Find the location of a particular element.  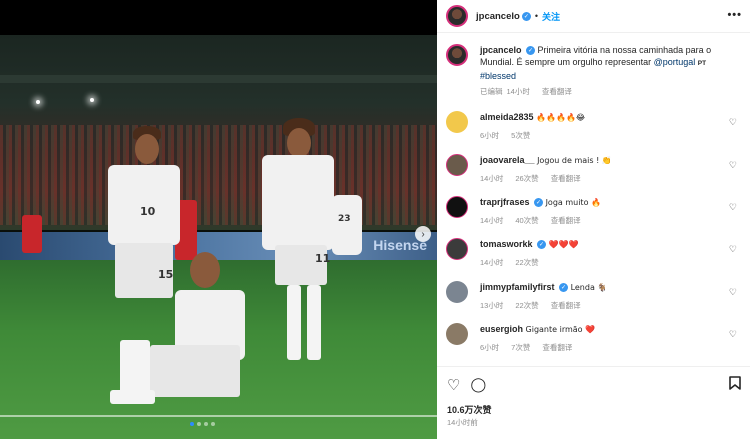

comment-text: Joga muito 🔥 is located at coordinates (573, 202).